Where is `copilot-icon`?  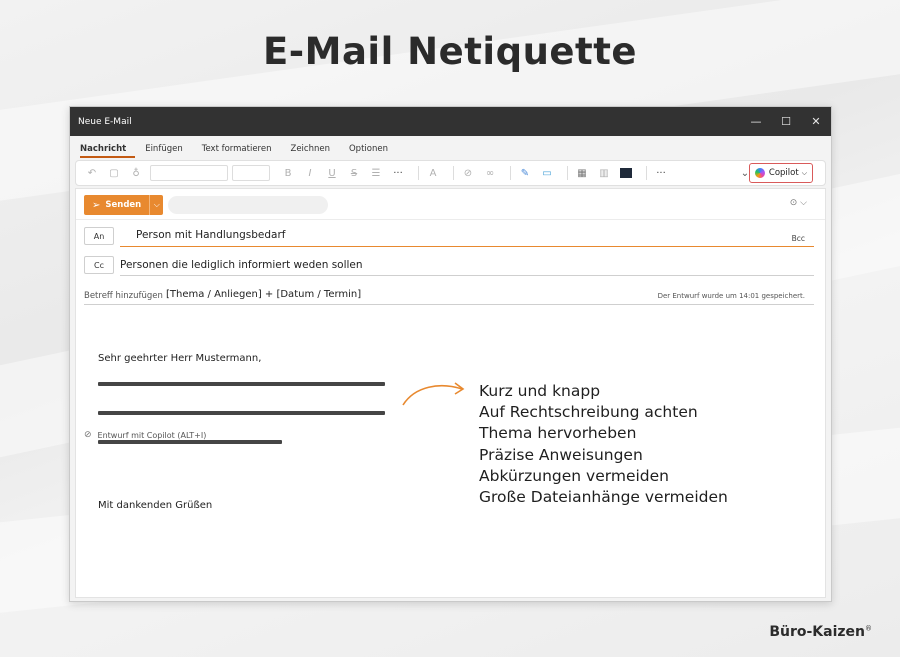
copilot-icon is located at coordinates (759, 173).